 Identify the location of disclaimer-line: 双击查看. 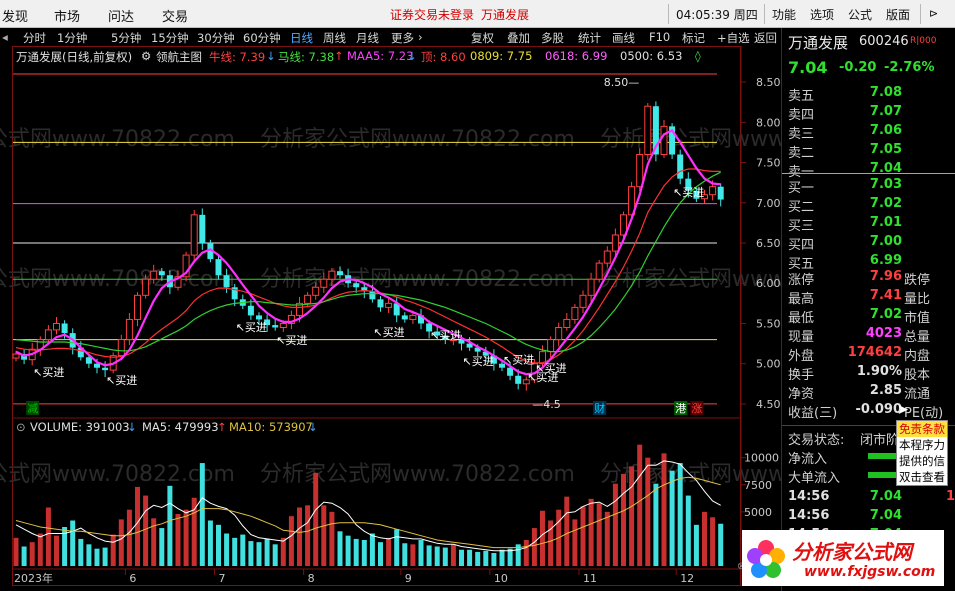
(922, 477).